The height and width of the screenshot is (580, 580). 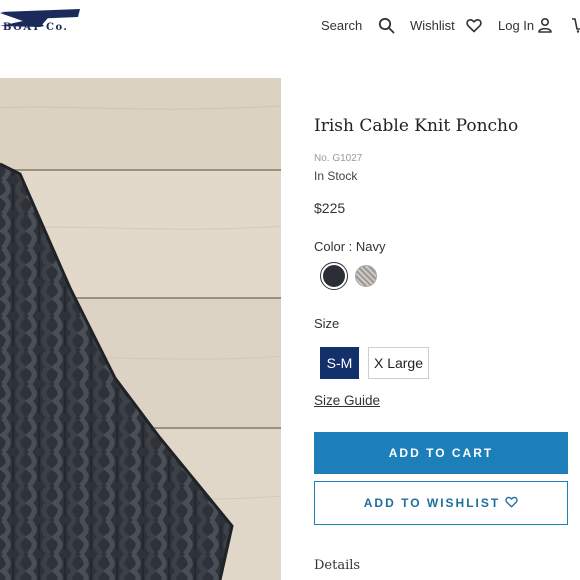 What do you see at coordinates (432, 503) in the screenshot?
I see `add-to-wishlist-label: ADD TO WISHLIST` at bounding box center [432, 503].